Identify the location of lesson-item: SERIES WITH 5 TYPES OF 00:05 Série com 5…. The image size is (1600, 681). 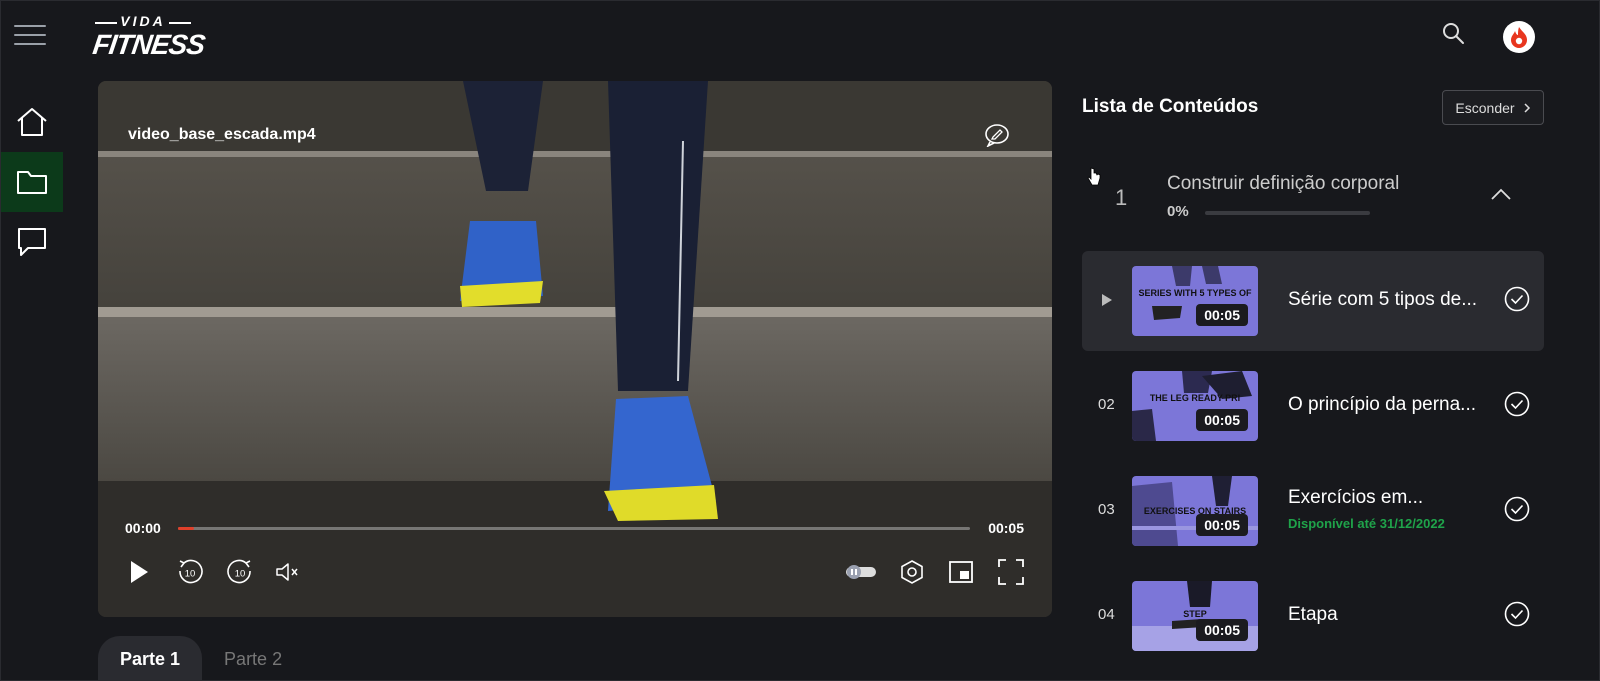
(1313, 301).